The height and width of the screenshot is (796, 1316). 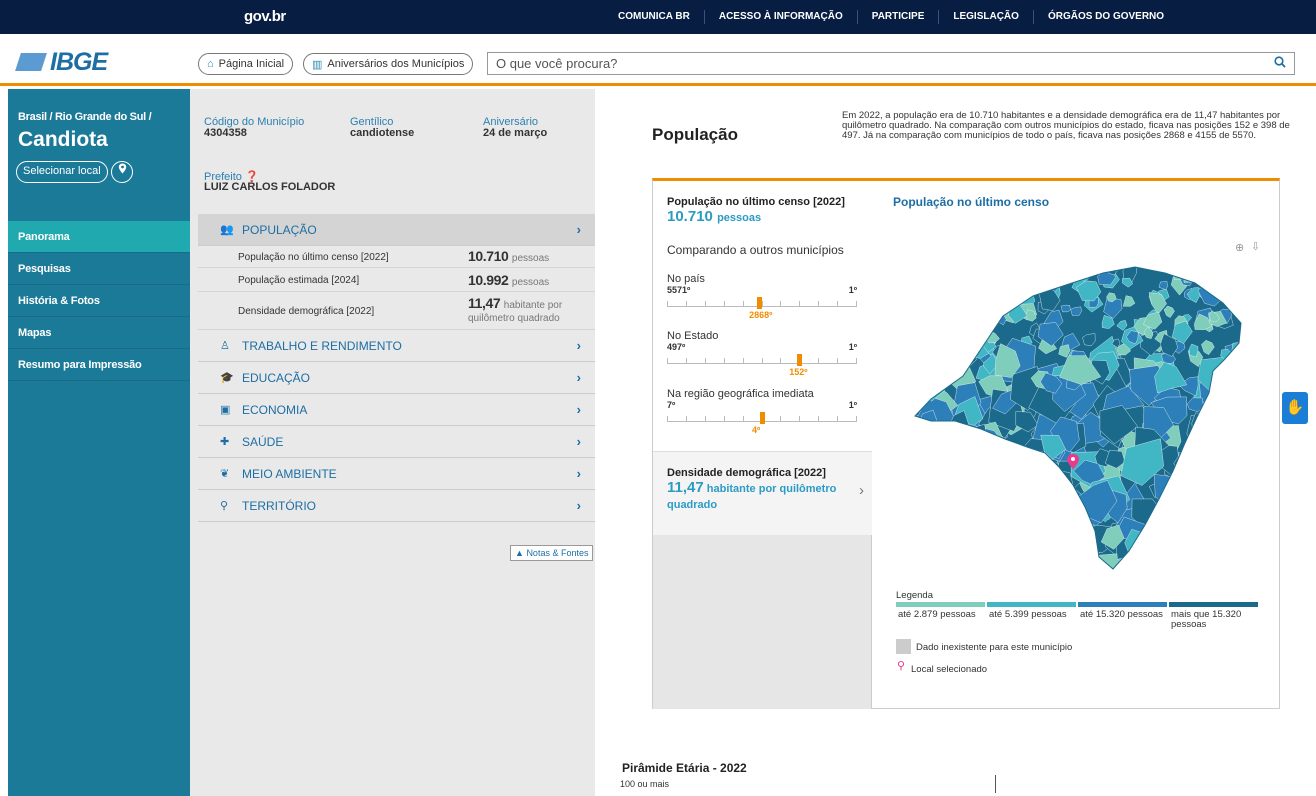 I want to click on card-value: 10.710 pessoas, so click(x=714, y=216).